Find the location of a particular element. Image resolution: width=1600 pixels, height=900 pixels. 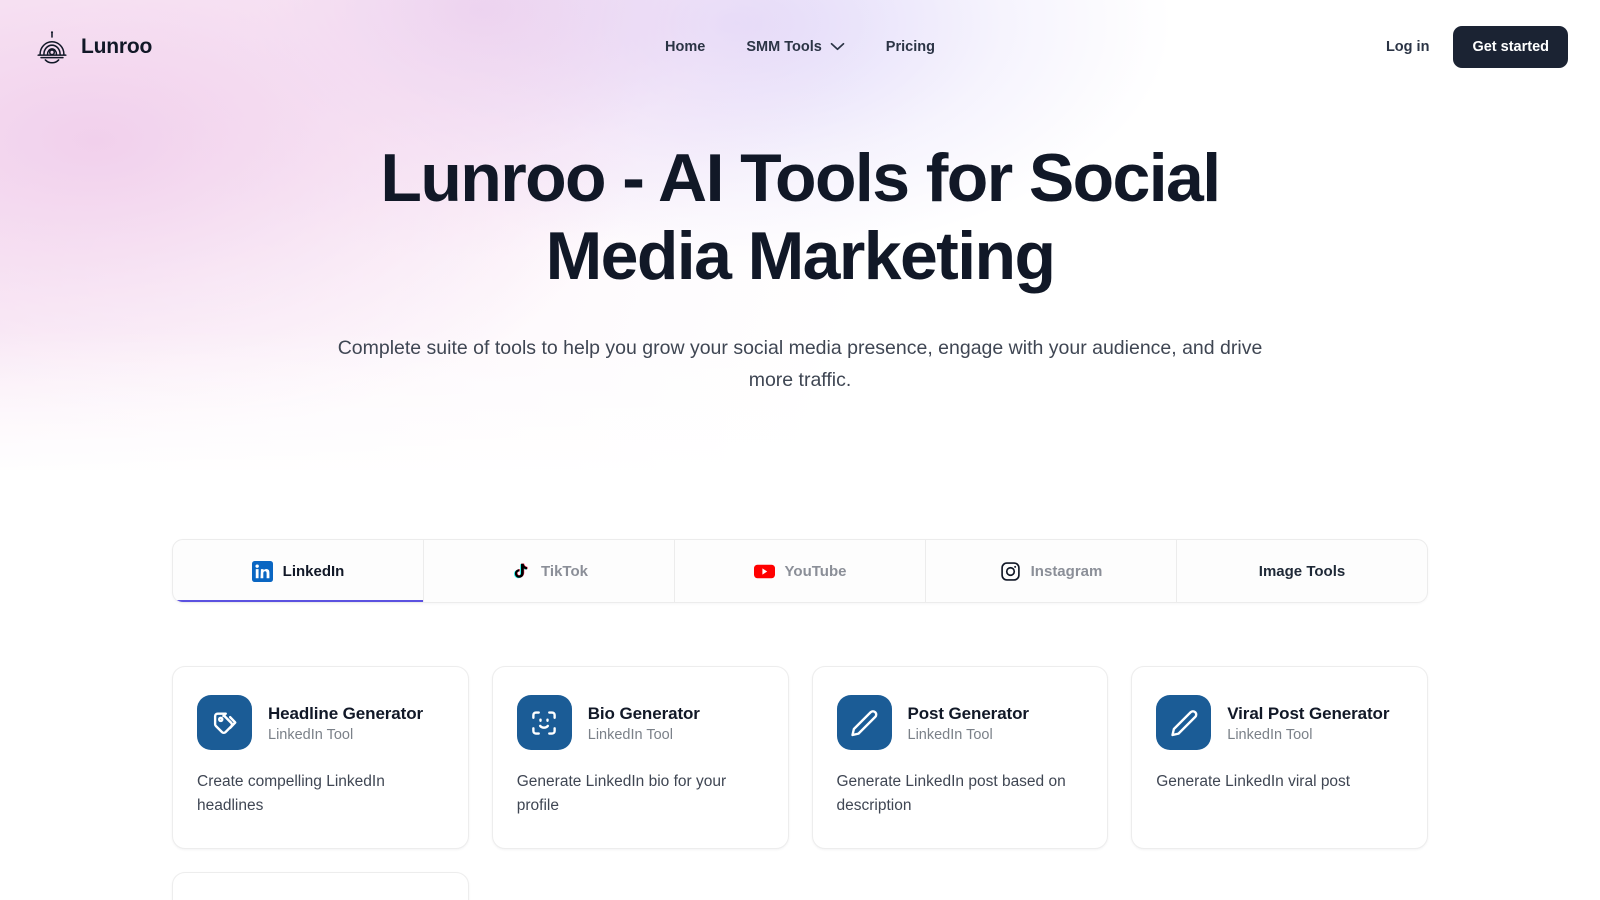

tab-youtube: YouTube is located at coordinates (799, 571).